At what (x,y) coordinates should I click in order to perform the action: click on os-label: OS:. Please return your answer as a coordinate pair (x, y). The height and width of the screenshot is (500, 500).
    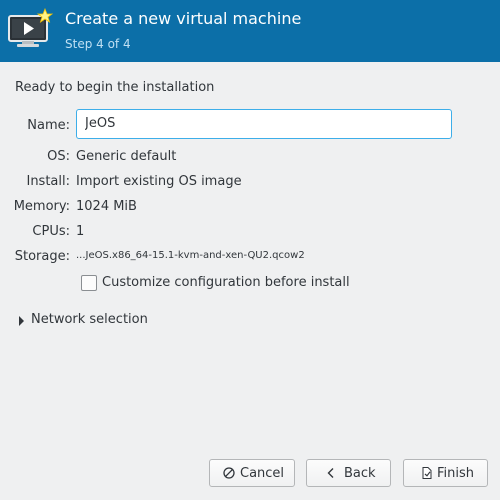
    Looking at the image, I should click on (58, 156).